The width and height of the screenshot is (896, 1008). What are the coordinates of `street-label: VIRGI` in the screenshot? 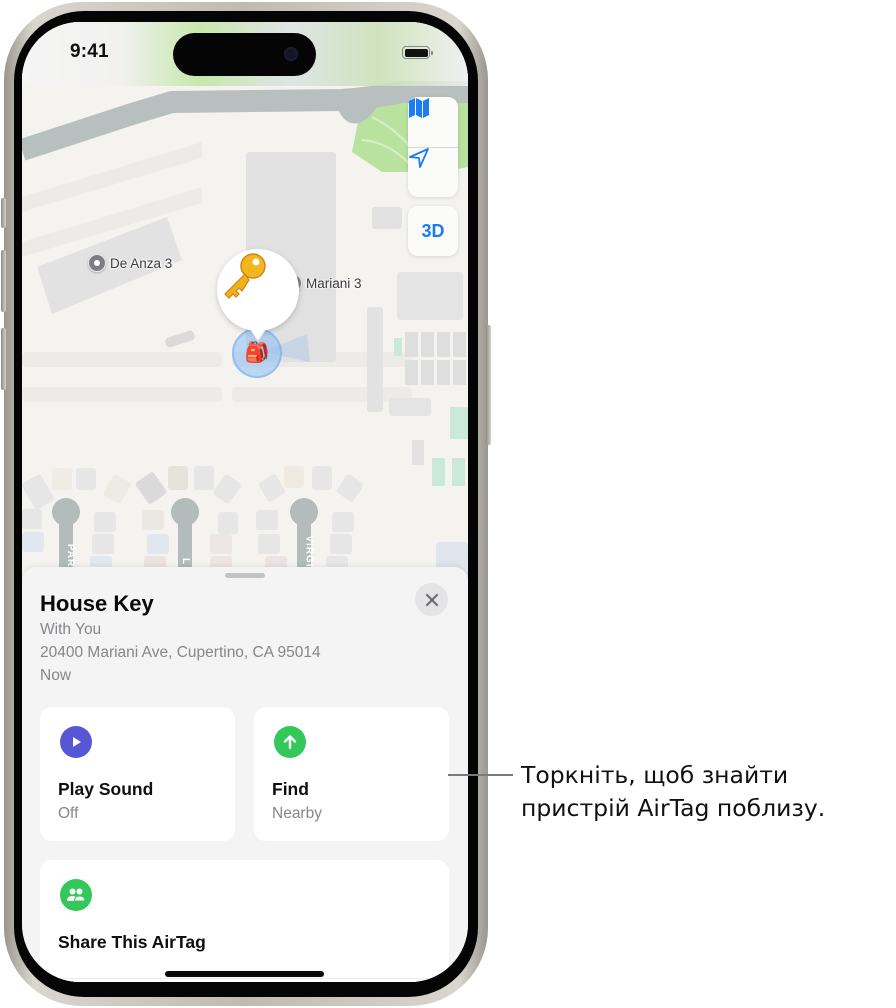 It's located at (309, 551).